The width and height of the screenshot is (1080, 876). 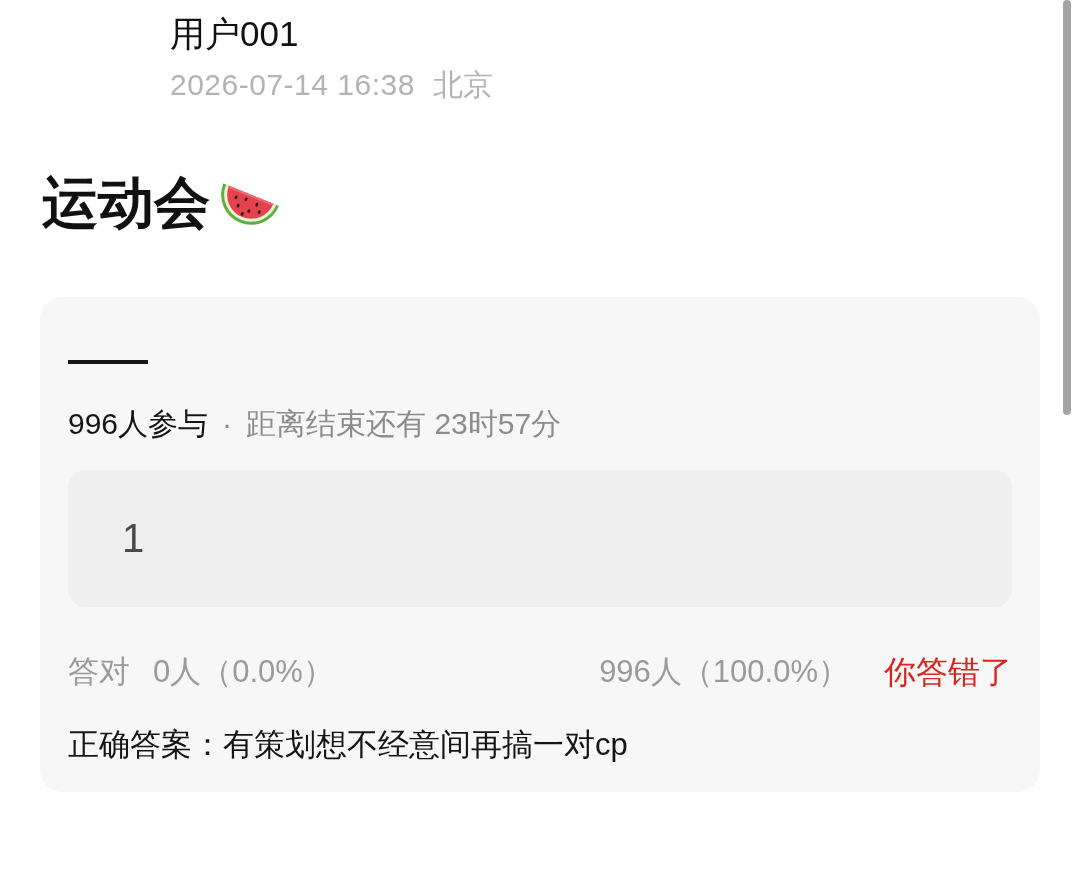 What do you see at coordinates (948, 672) in the screenshot?
I see `result-text: 你答错了` at bounding box center [948, 672].